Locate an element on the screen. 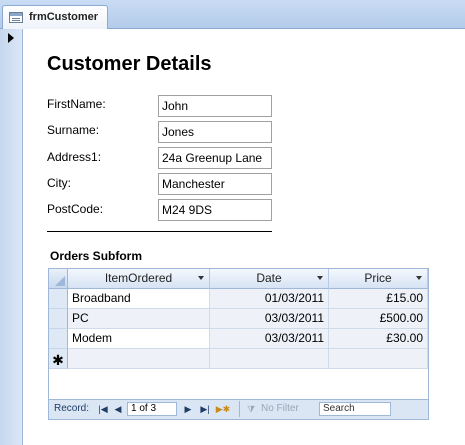  record-selector is located at coordinates (11, 237).